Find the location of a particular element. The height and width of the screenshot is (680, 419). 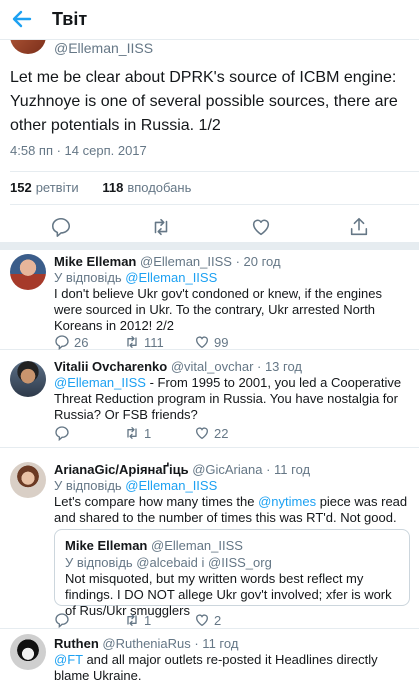

like-button: 22 is located at coordinates (211, 433).